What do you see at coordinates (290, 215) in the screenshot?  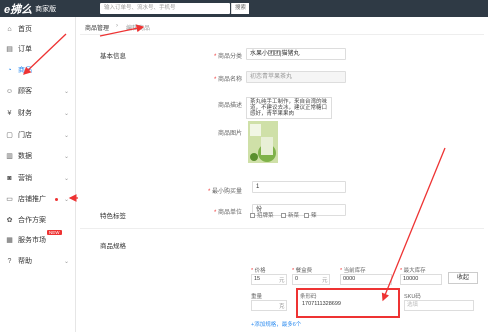 I see `tag-checkbox-new: 新菜` at bounding box center [290, 215].